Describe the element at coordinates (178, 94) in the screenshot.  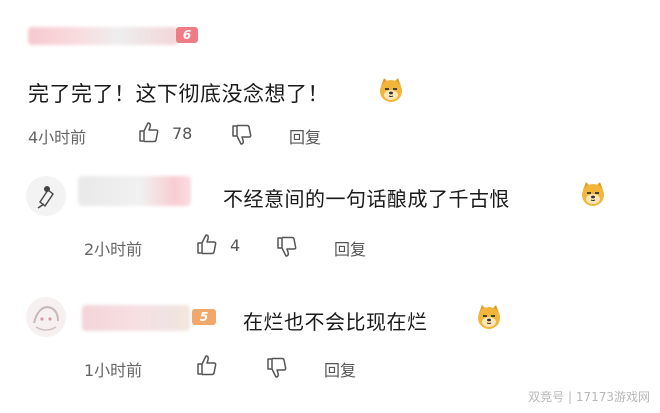
I see `comment-text: 完了完了！这下彻底没念想了！` at that location.